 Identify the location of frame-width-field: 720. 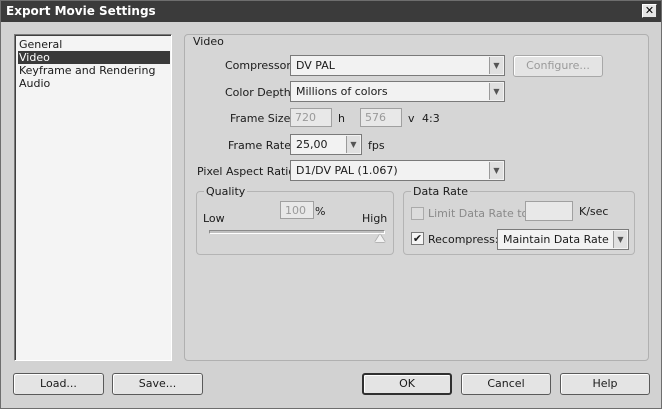
(311, 117).